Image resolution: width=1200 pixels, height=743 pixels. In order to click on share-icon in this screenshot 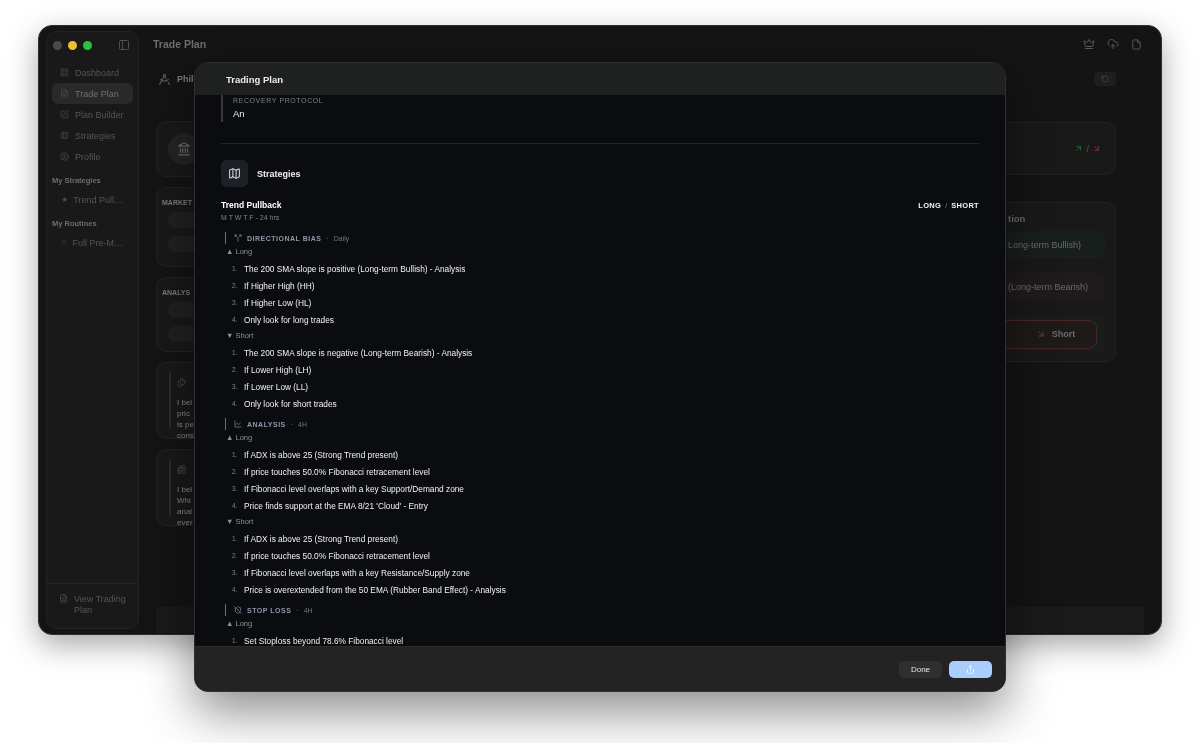, I will do `click(970, 669)`.